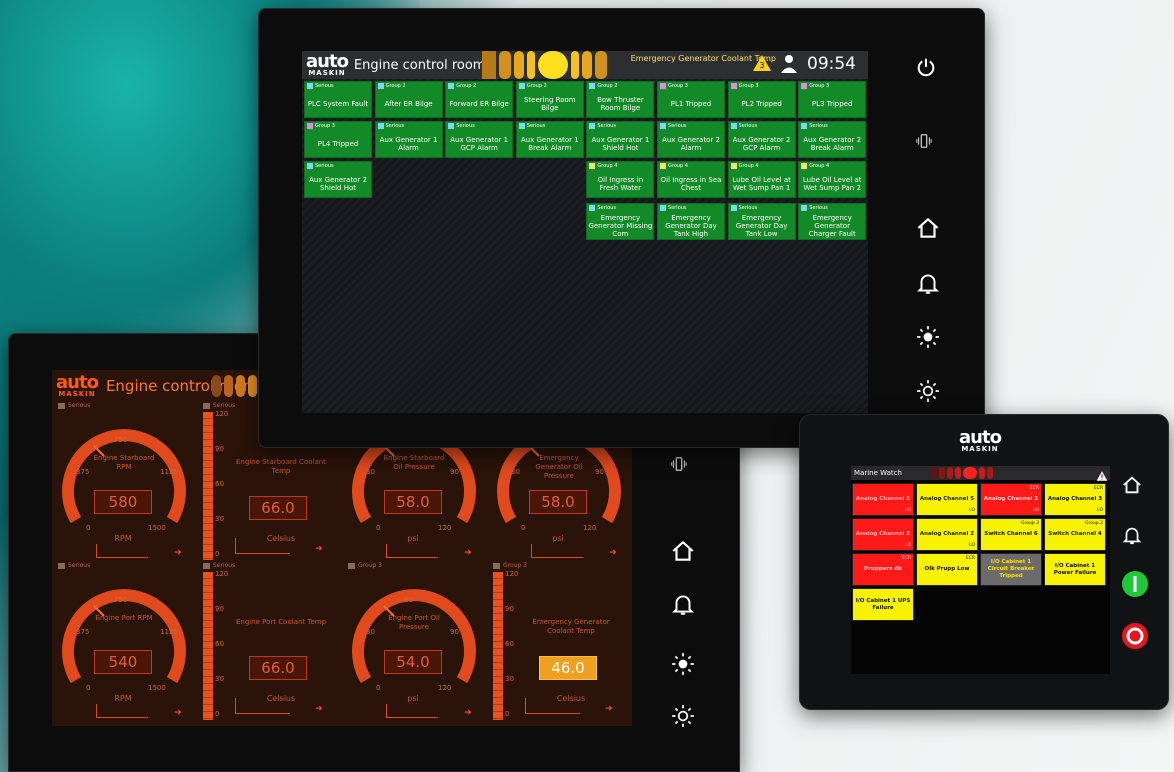 Image resolution: width=1174 pixels, height=772 pixels. What do you see at coordinates (338, 179) in the screenshot?
I see `alarm-tile: Serious Aux Generator 2 Shield Hot` at bounding box center [338, 179].